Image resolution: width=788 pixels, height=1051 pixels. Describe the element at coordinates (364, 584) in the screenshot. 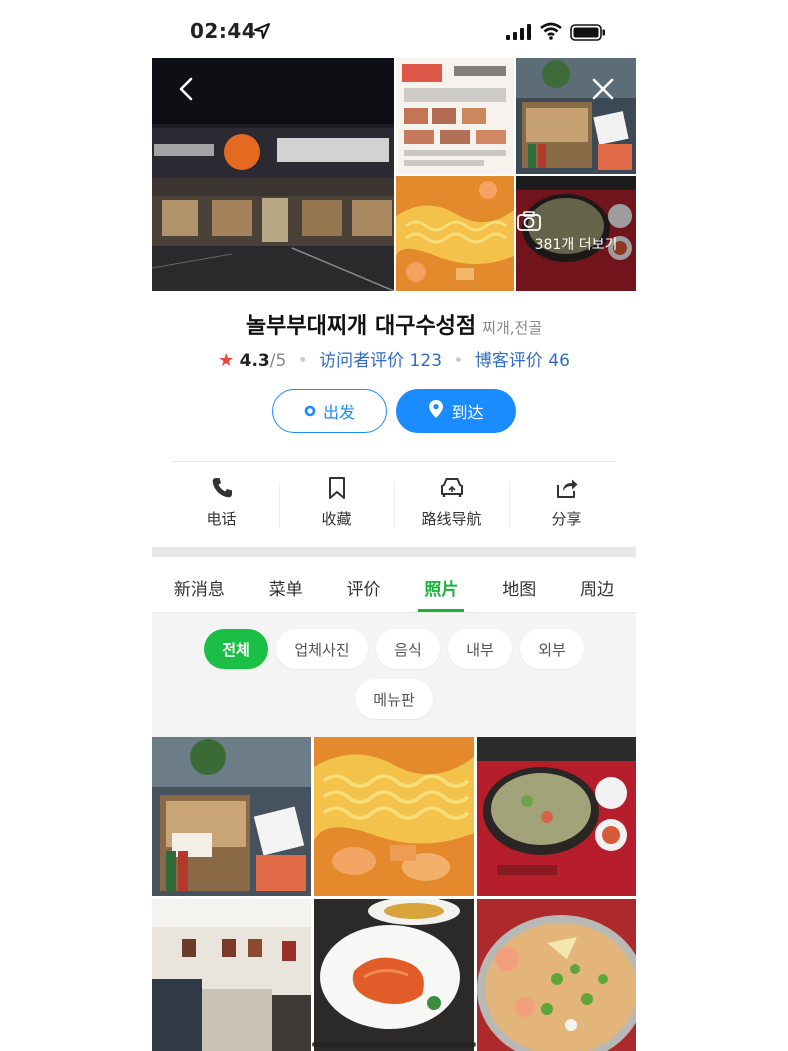

I see `tab-reviews: 评价` at that location.